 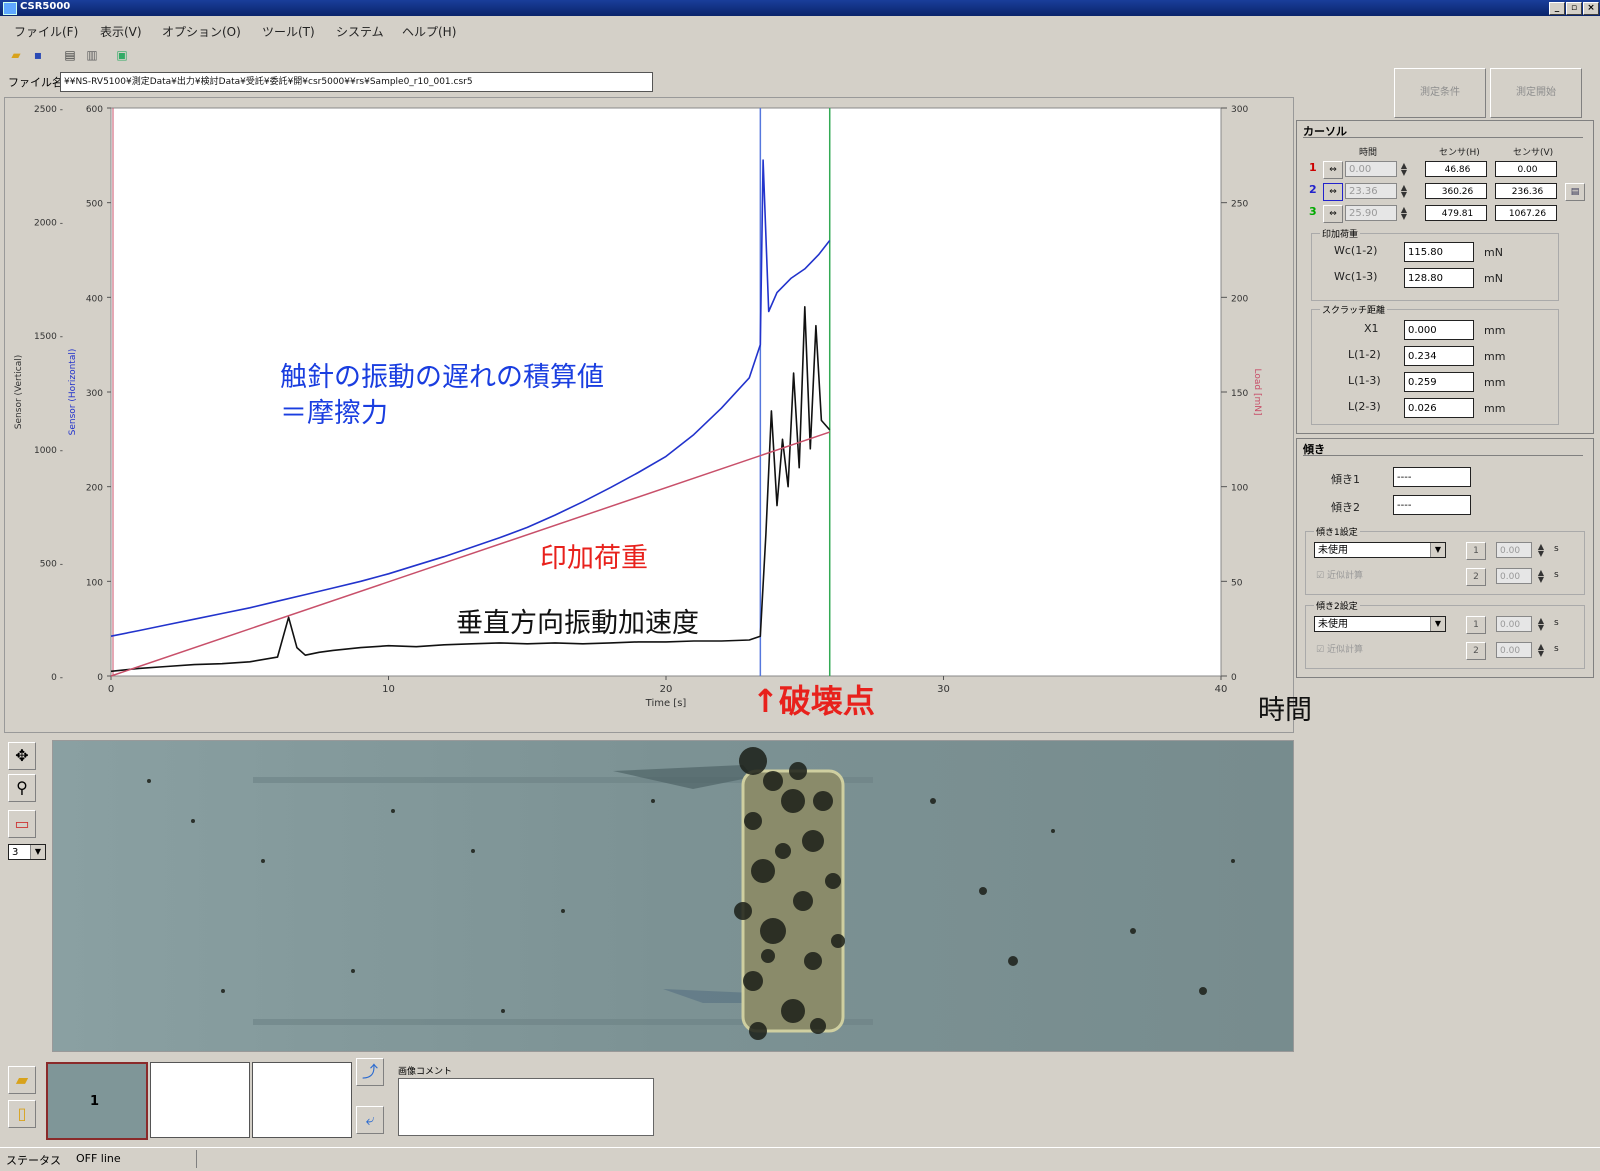 I want to click on file-name-label: ファイル名, so click(x=35, y=82).